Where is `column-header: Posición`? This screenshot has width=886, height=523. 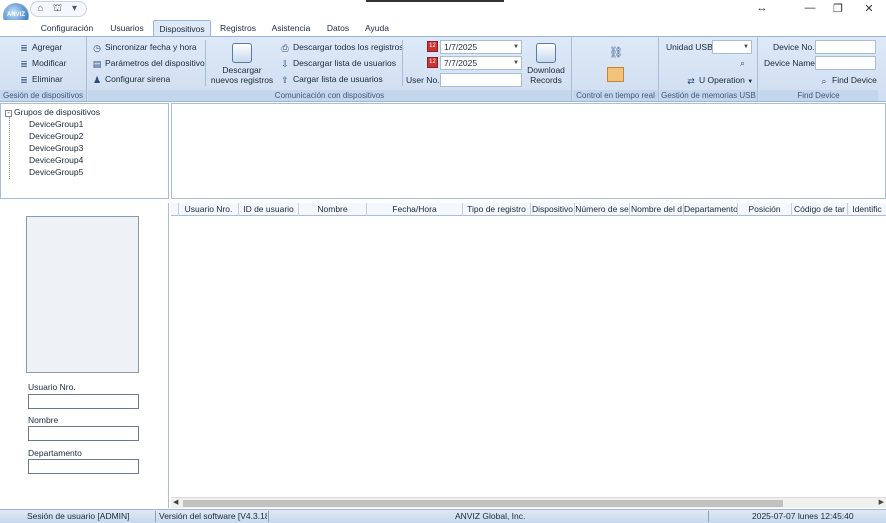 column-header: Posición is located at coordinates (765, 209).